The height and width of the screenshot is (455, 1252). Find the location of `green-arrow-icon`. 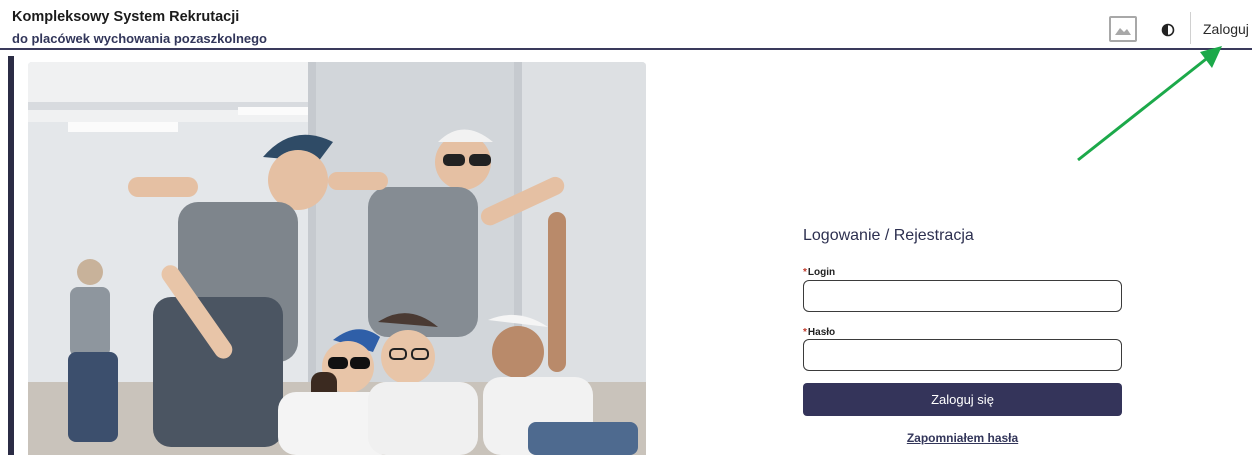

green-arrow-icon is located at coordinates (1149, 104).